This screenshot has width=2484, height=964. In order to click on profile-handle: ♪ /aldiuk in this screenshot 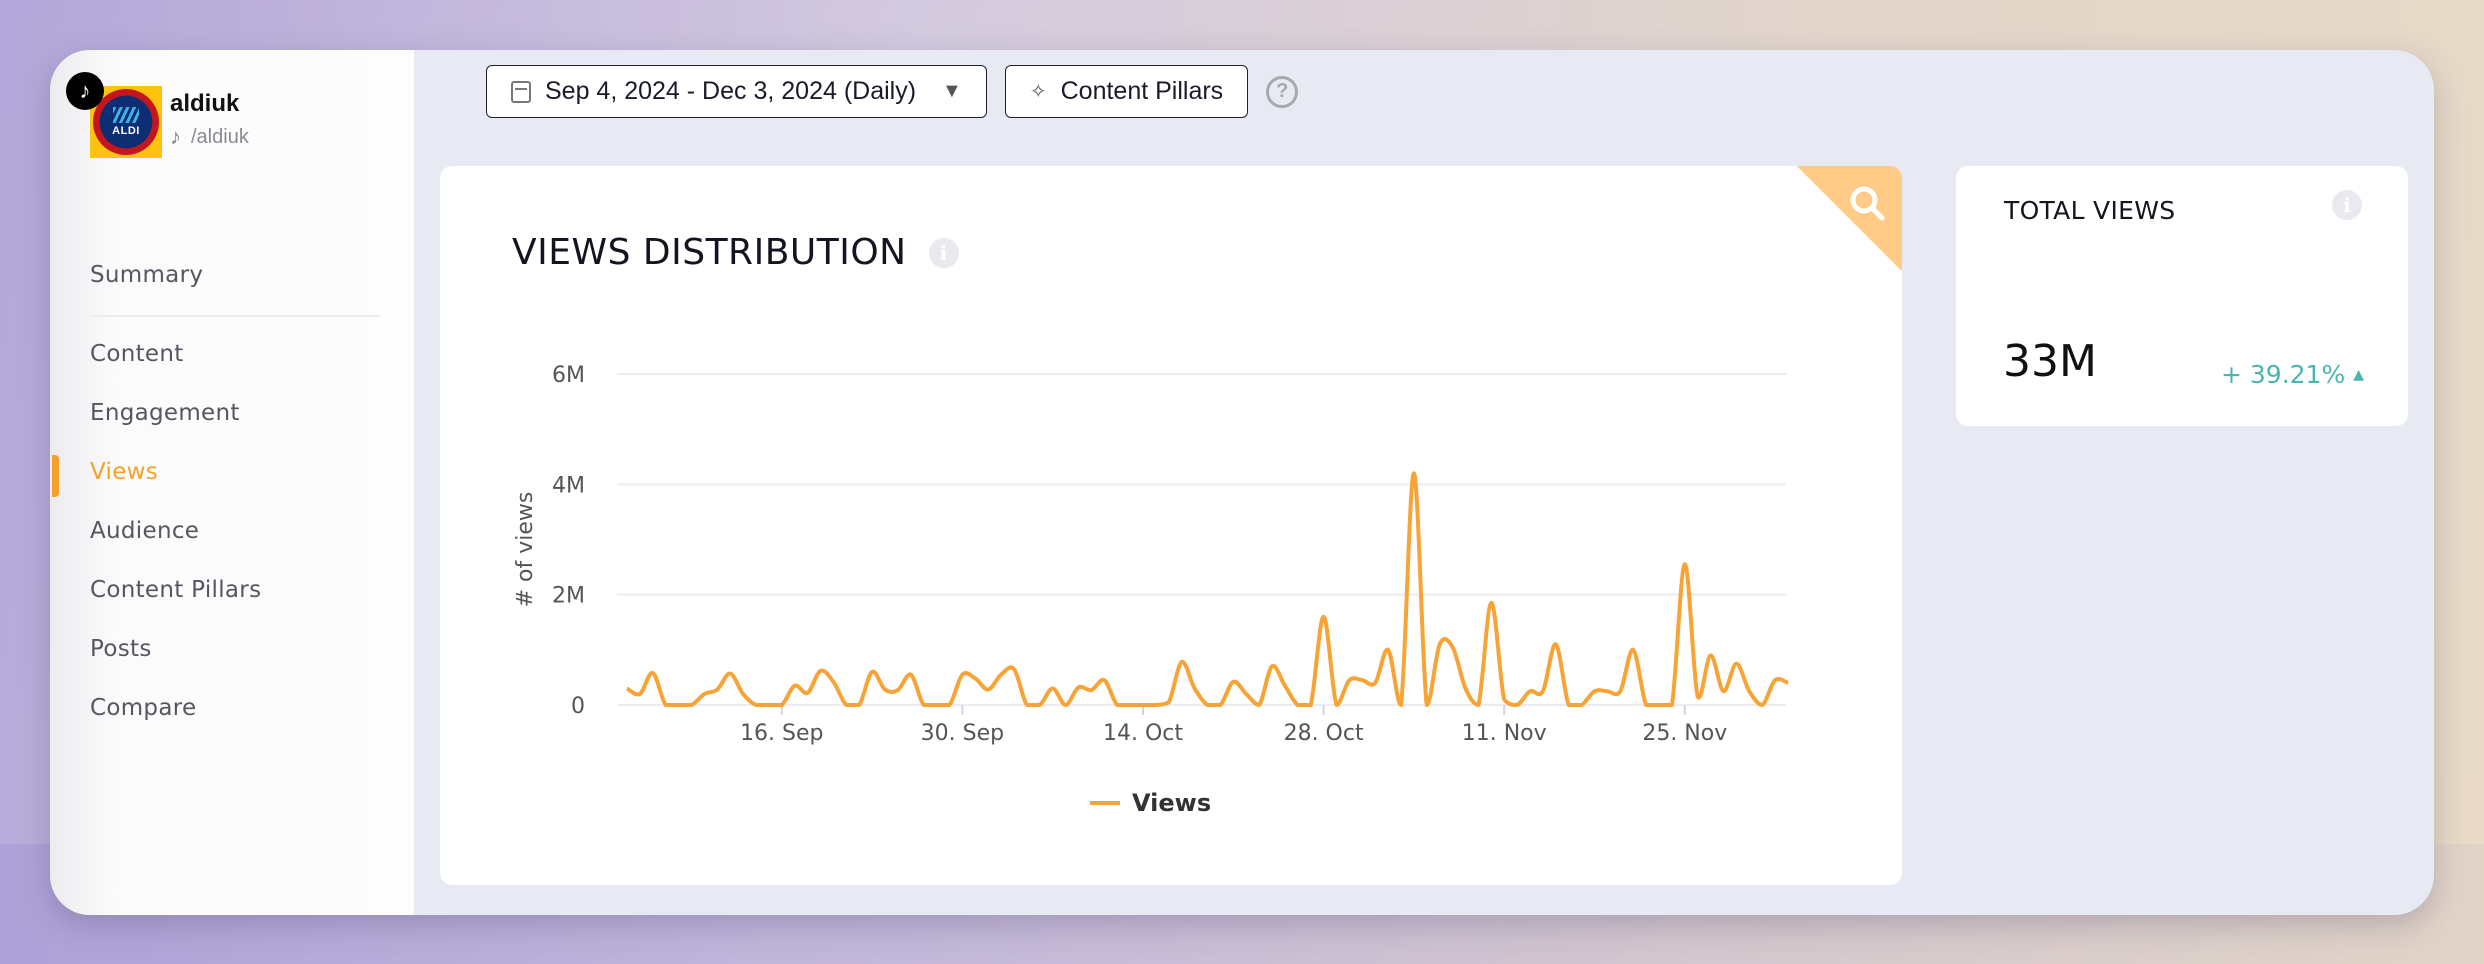, I will do `click(209, 137)`.